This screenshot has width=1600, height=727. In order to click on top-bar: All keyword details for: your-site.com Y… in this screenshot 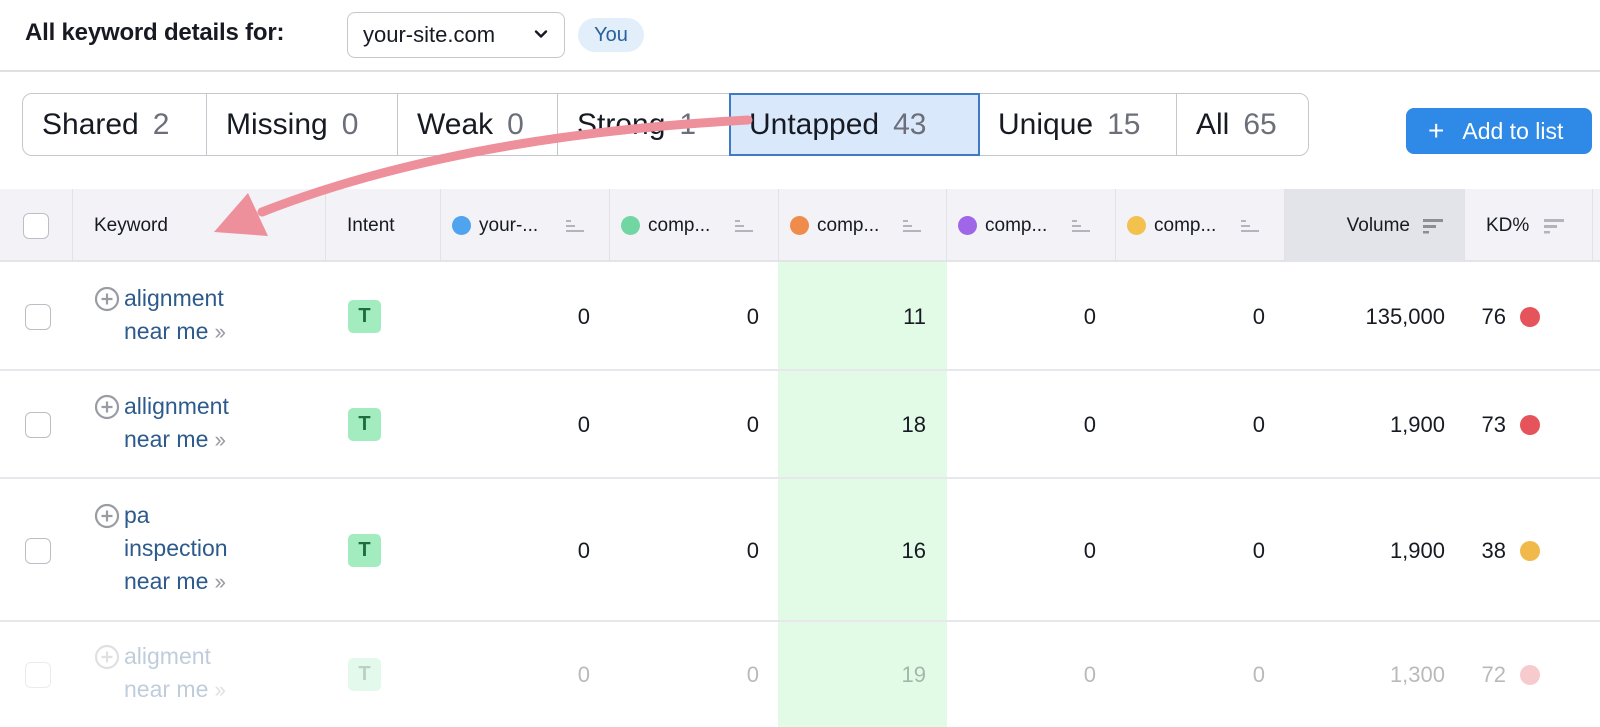, I will do `click(800, 36)`.